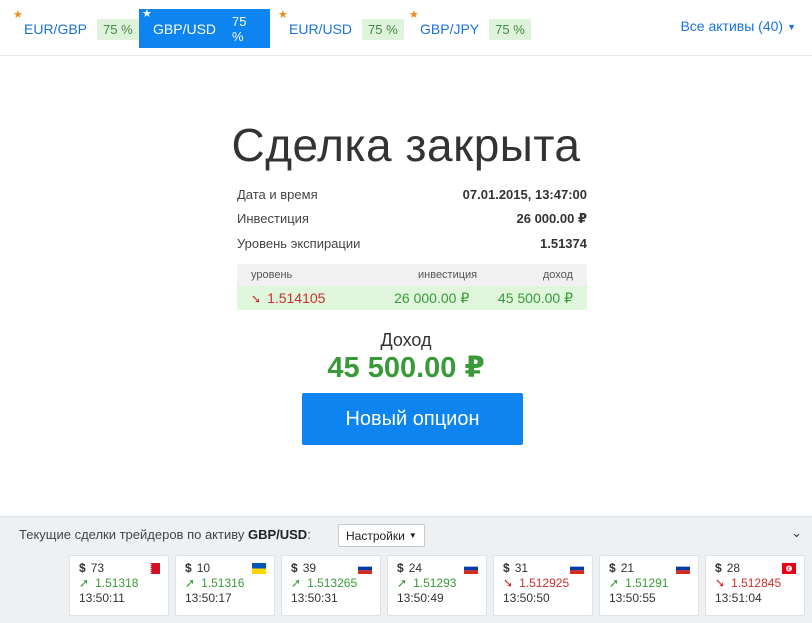 Image resolution: width=812 pixels, height=623 pixels. I want to click on trade-level: ➚ 1.51291, so click(649, 583).